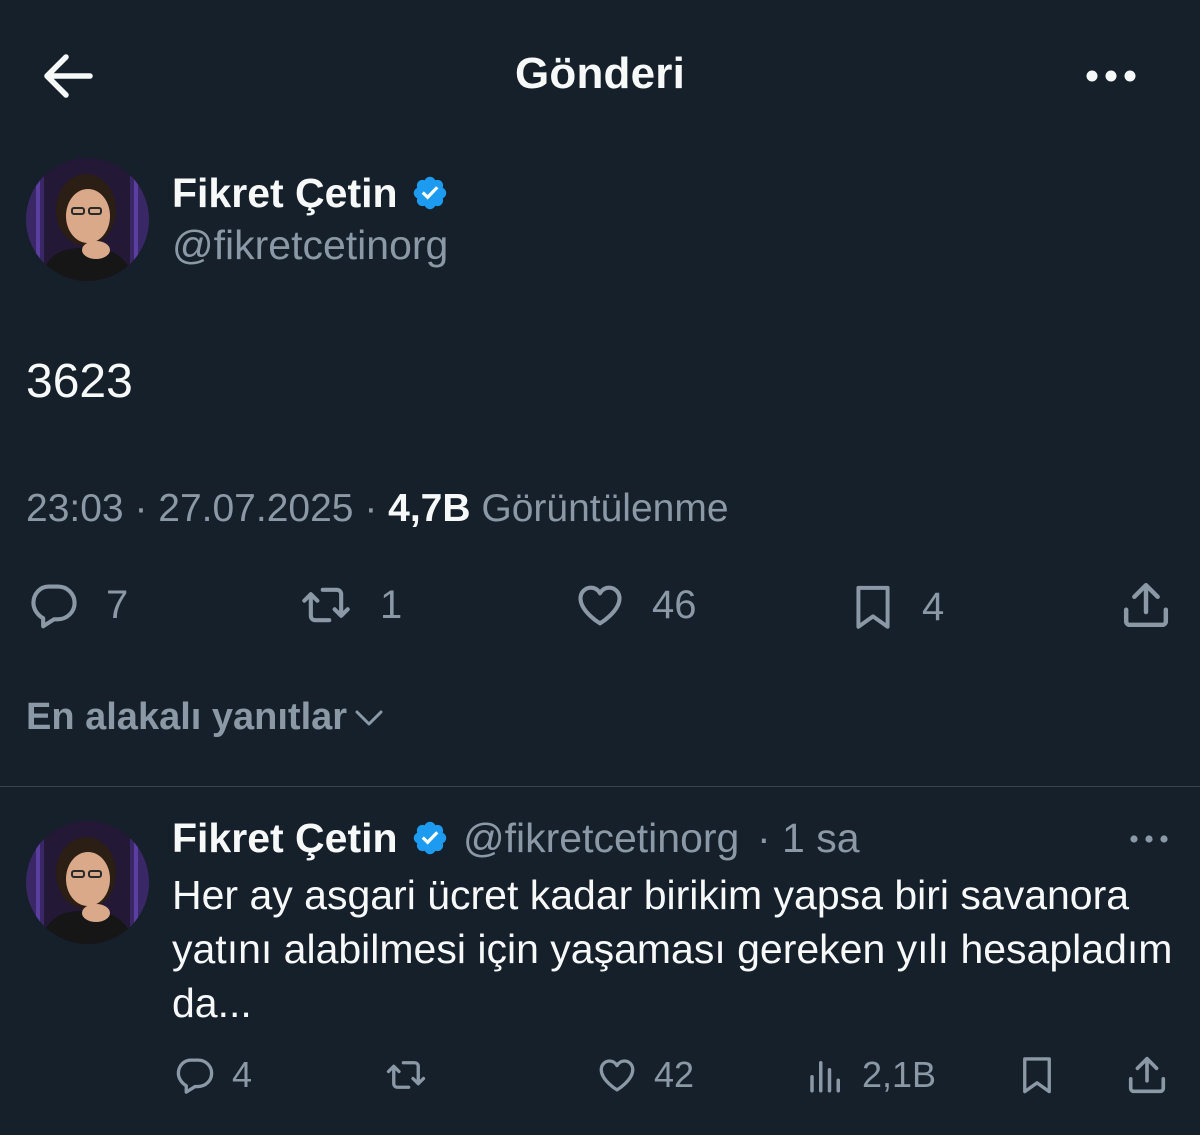  Describe the element at coordinates (75, 508) in the screenshot. I see `post-time: 23:03` at that location.